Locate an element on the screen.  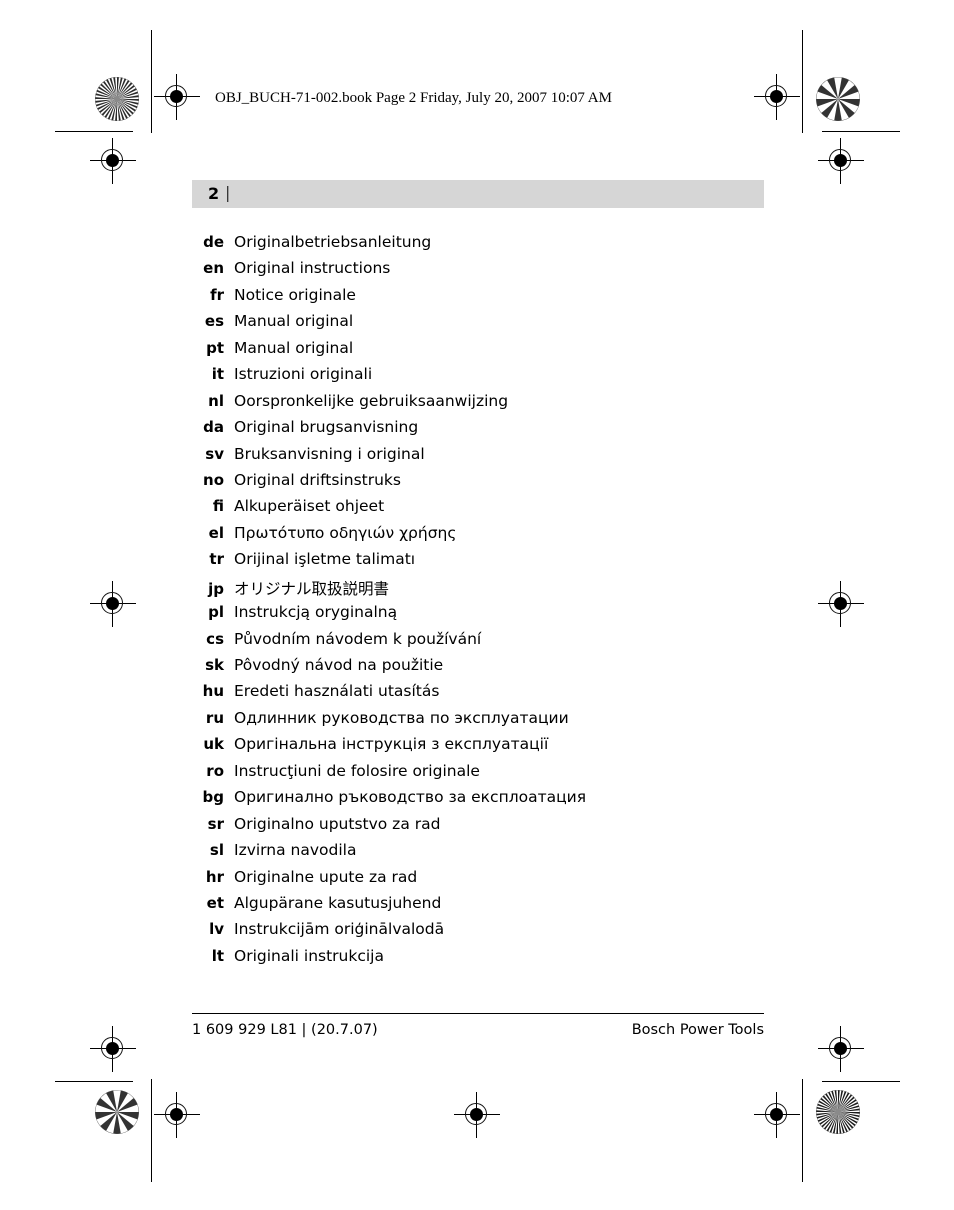
registration-crosshair-top-right is located at coordinates (777, 97).